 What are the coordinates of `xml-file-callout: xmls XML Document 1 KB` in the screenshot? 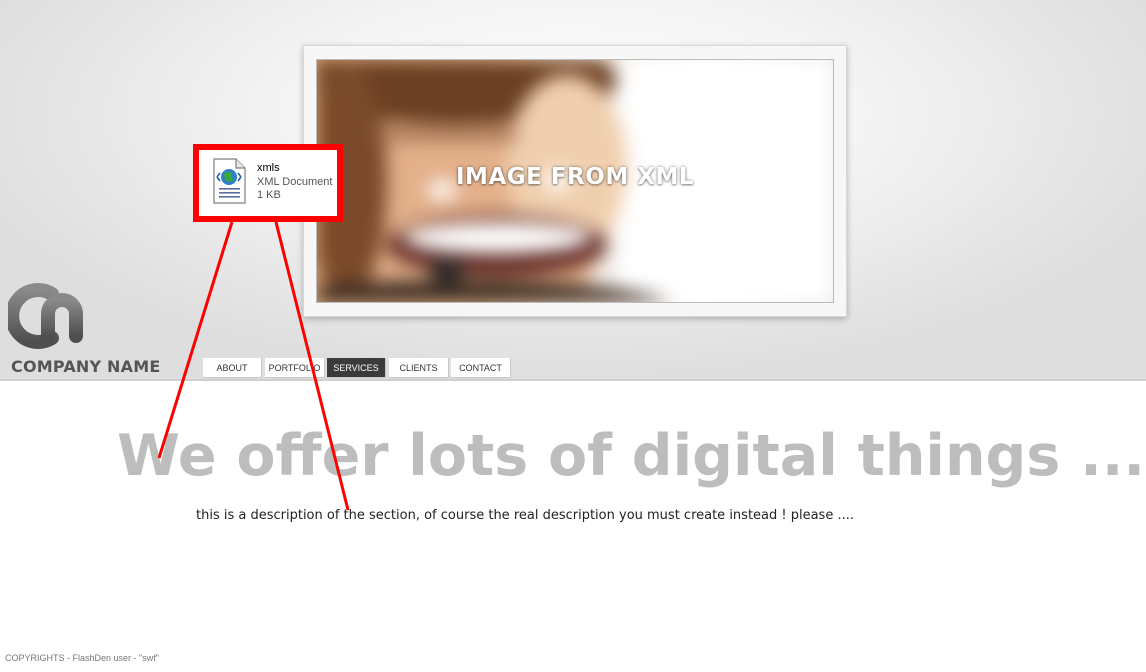 It's located at (268, 183).